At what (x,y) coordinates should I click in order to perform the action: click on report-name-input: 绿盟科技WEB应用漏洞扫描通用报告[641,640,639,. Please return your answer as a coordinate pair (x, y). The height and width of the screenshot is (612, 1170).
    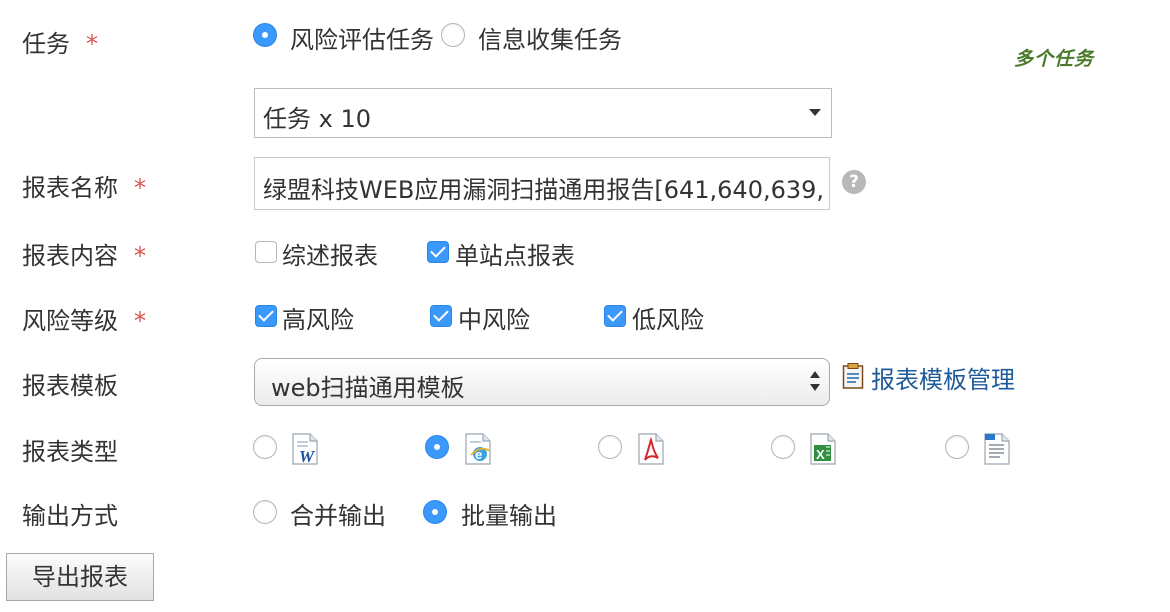
    Looking at the image, I should click on (542, 183).